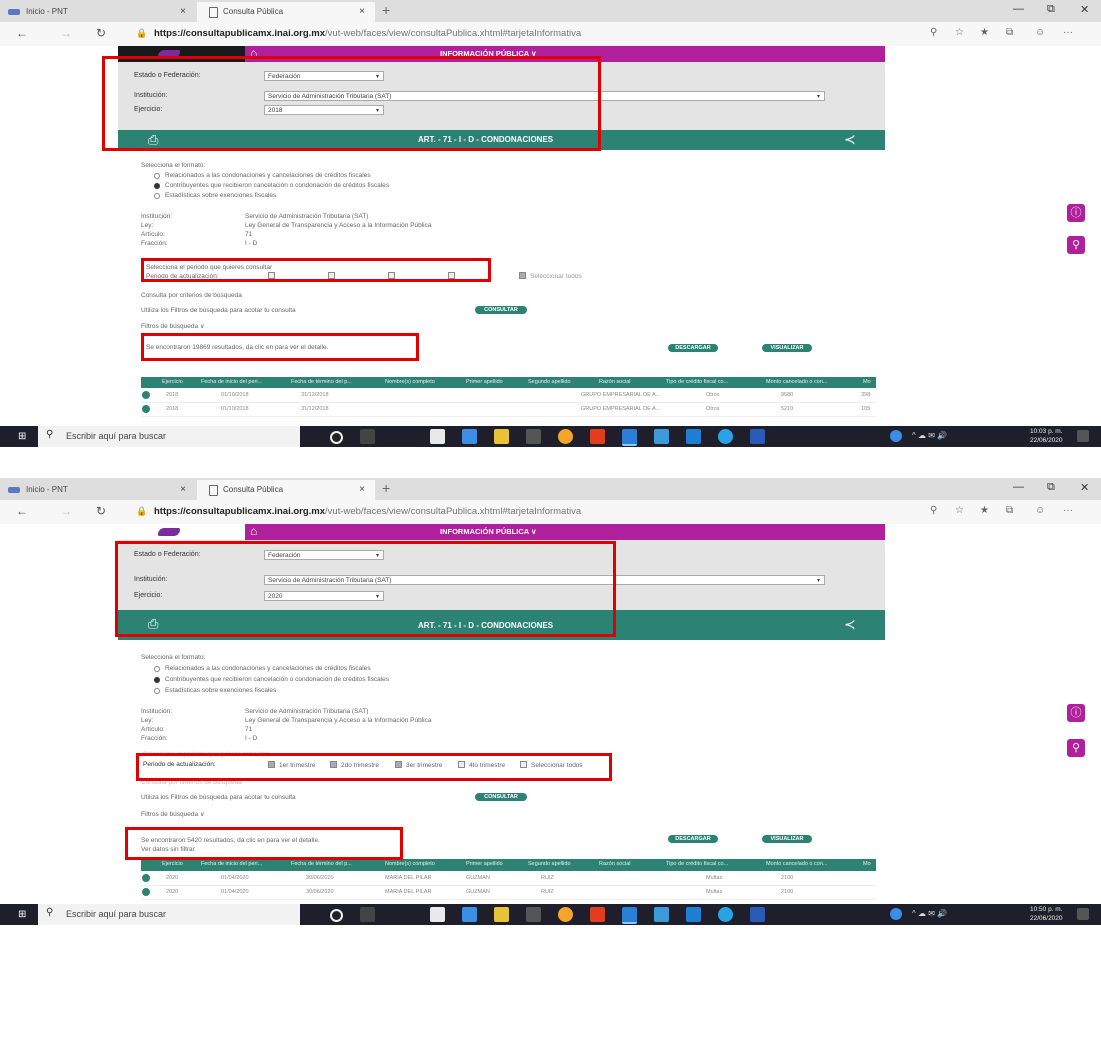  What do you see at coordinates (757, 436) in the screenshot?
I see `word-icon` at bounding box center [757, 436].